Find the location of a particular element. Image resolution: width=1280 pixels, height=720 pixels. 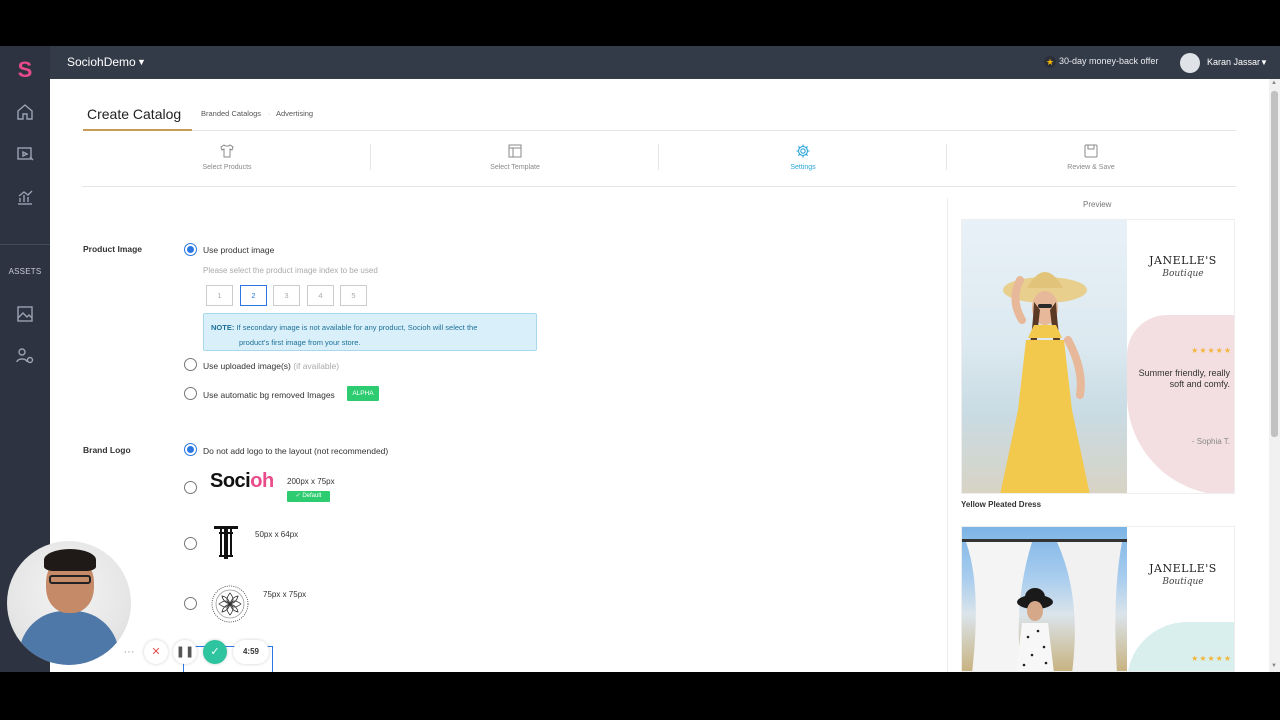

image-assets-icon is located at coordinates (25, 314).